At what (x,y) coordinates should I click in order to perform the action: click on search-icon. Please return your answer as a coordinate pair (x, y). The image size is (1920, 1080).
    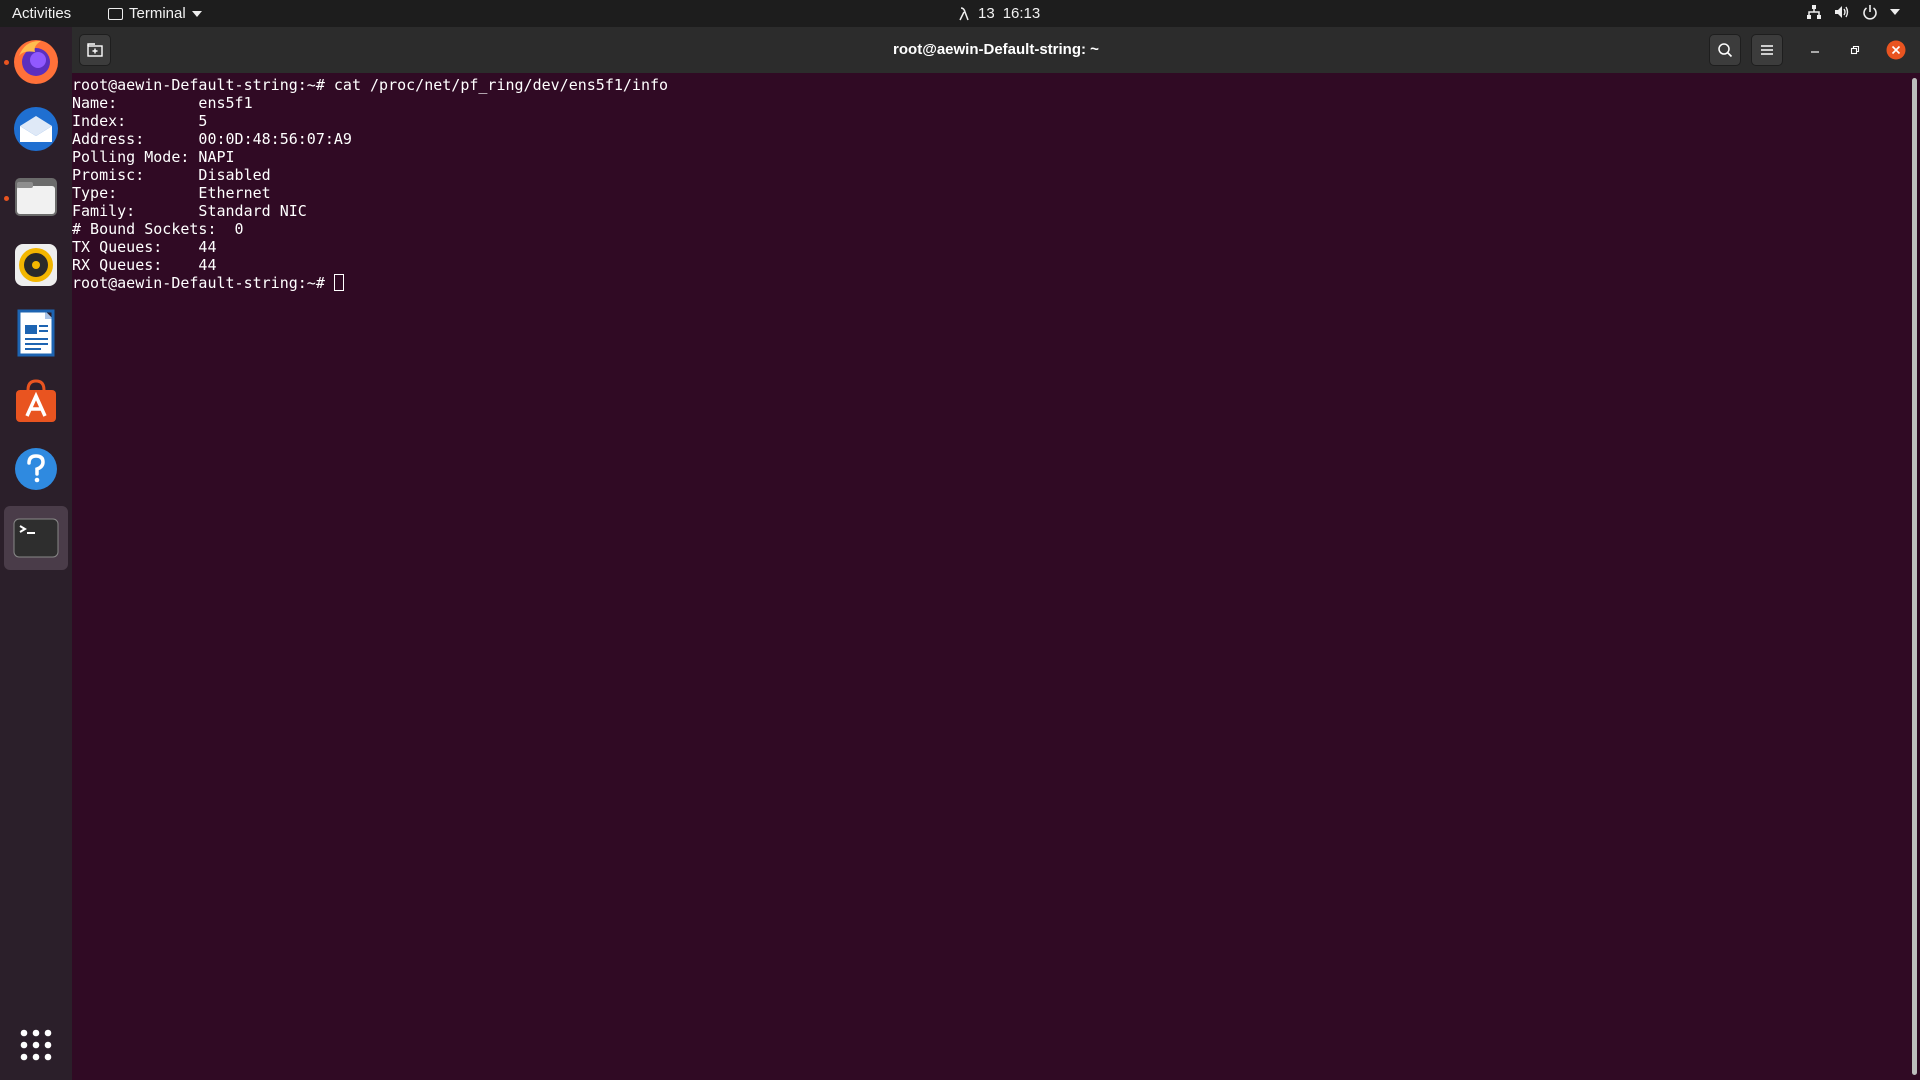
    Looking at the image, I should click on (1725, 50).